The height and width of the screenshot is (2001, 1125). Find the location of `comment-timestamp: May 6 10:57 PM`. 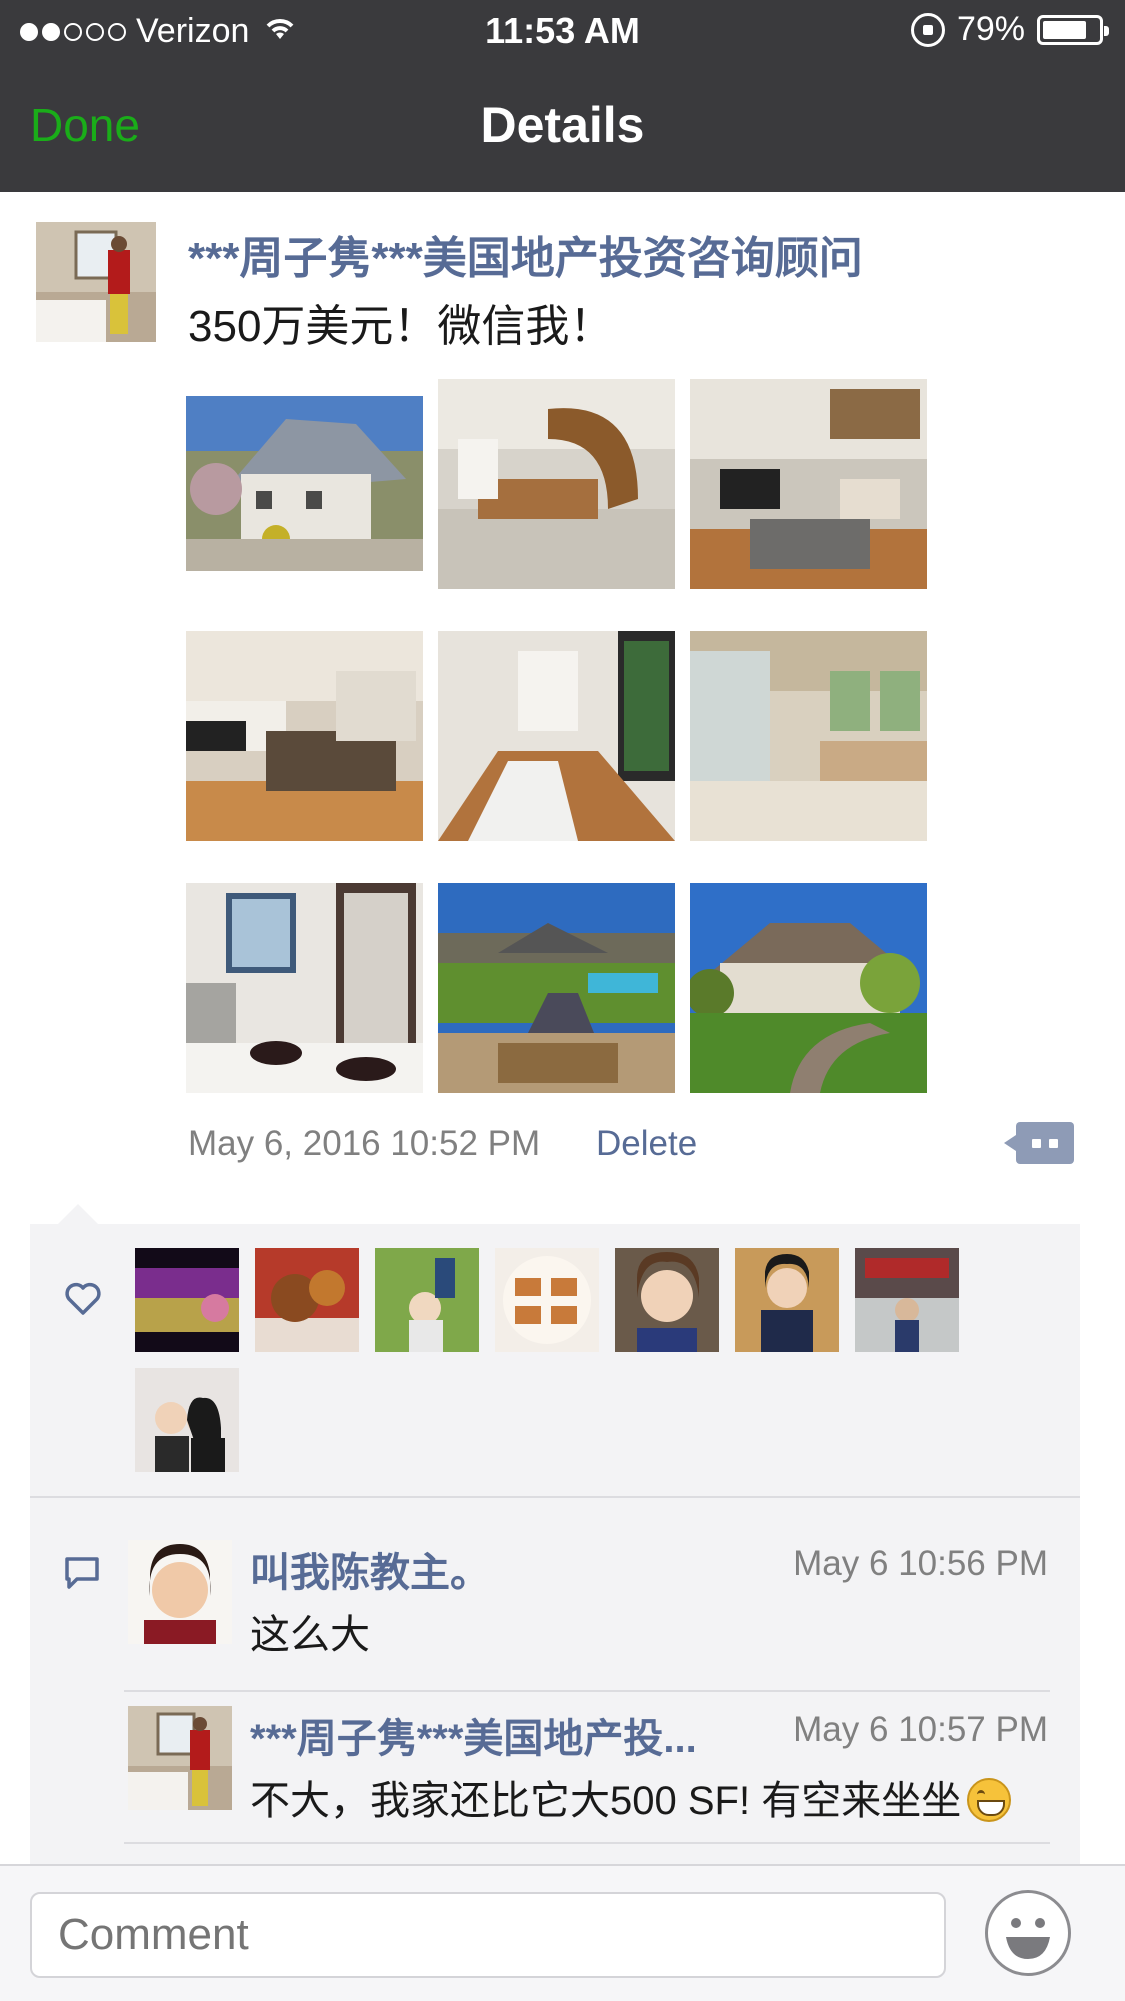

comment-timestamp: May 6 10:57 PM is located at coordinates (920, 1729).